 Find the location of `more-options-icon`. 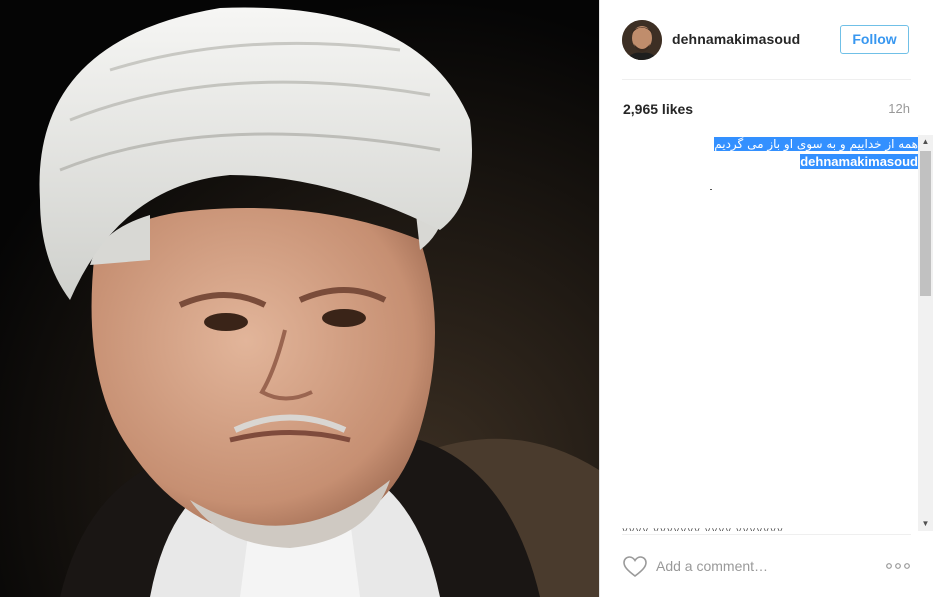

more-options-icon is located at coordinates (898, 566).